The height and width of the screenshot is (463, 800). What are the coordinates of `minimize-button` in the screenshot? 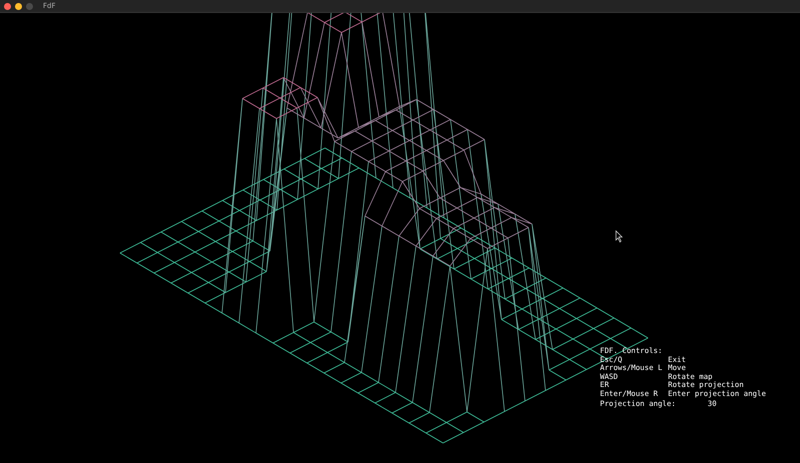 It's located at (18, 6).